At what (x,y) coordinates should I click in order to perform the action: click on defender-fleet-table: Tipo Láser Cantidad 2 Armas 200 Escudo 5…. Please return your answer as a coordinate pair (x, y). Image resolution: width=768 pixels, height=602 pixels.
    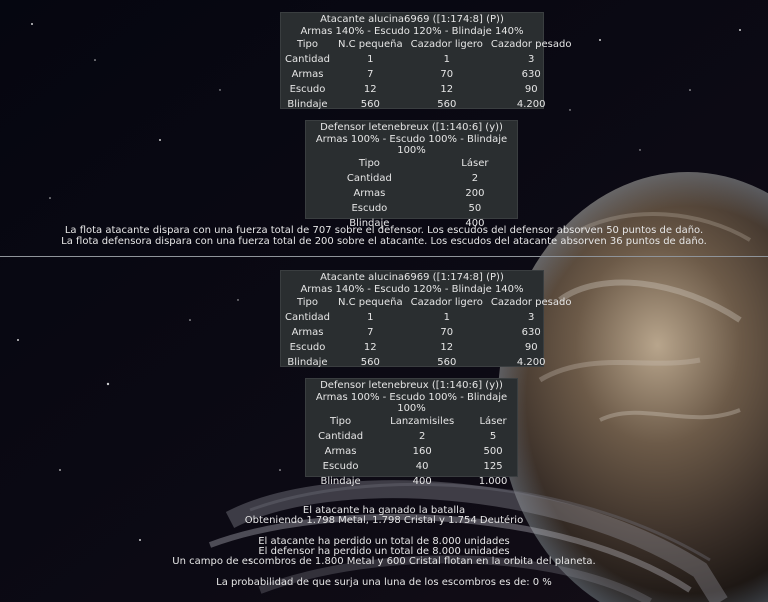
    Looking at the image, I should click on (411, 193).